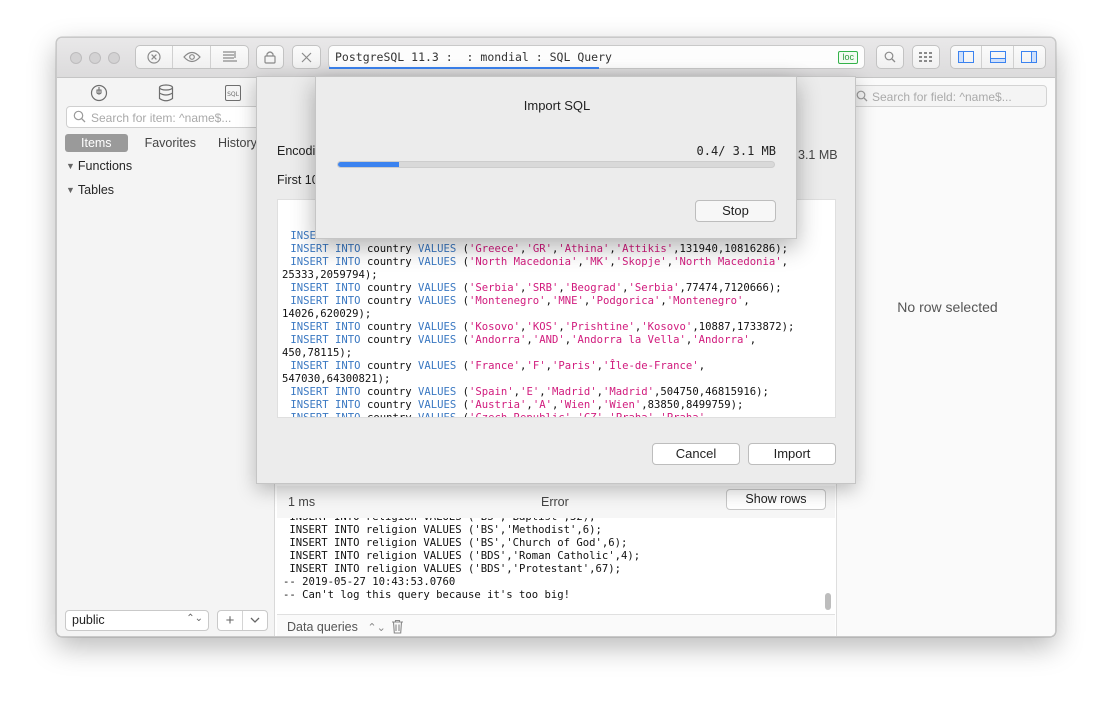  I want to click on sql-tab: SQL, so click(233, 93).